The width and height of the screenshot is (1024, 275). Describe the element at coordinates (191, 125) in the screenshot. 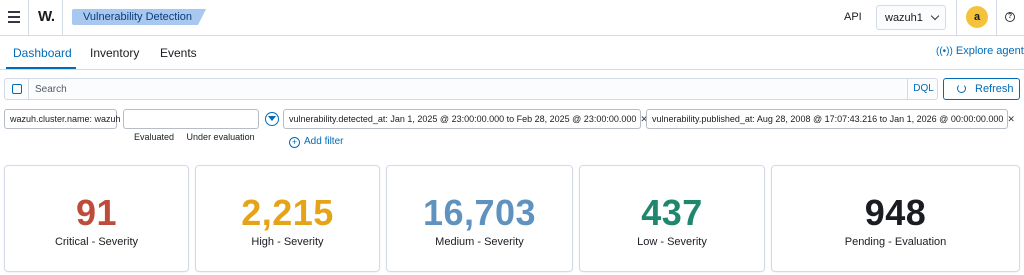

I see `filter-pill-evaluation: Evaluated Under evaluation` at that location.